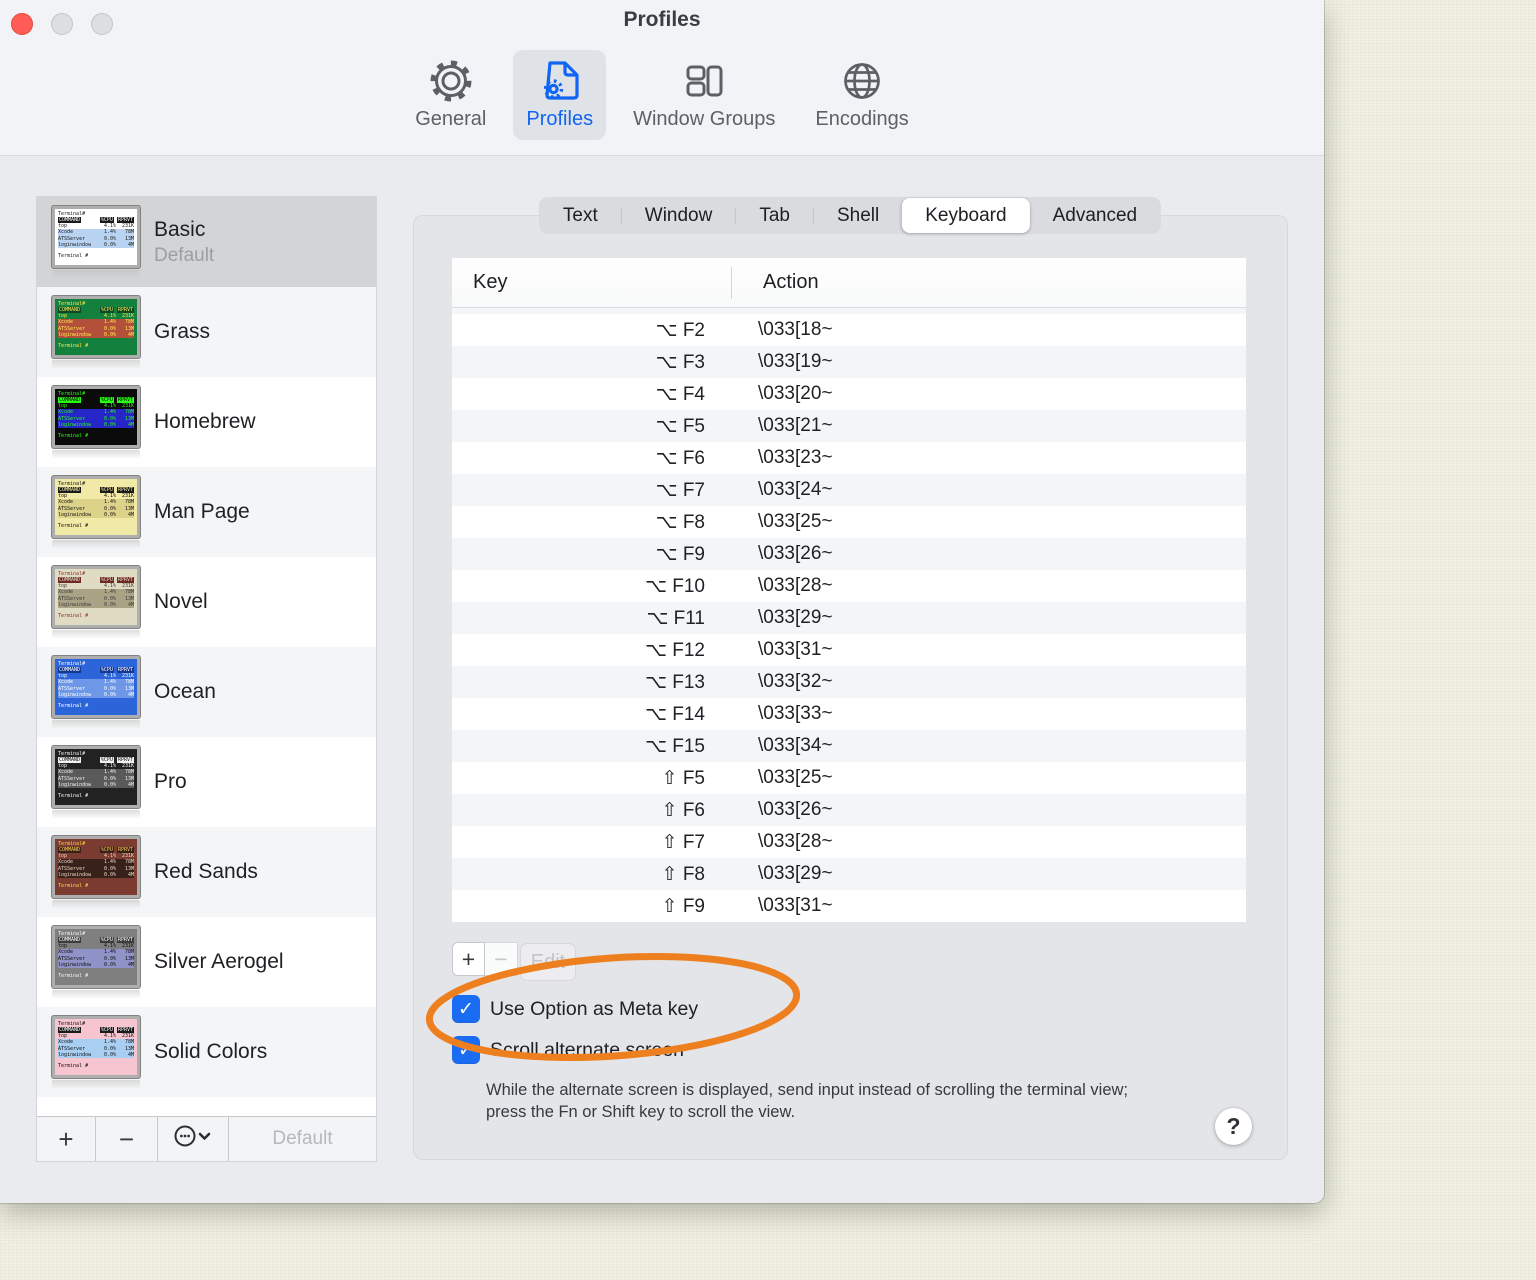  I want to click on window-title: Profiles, so click(662, 19).